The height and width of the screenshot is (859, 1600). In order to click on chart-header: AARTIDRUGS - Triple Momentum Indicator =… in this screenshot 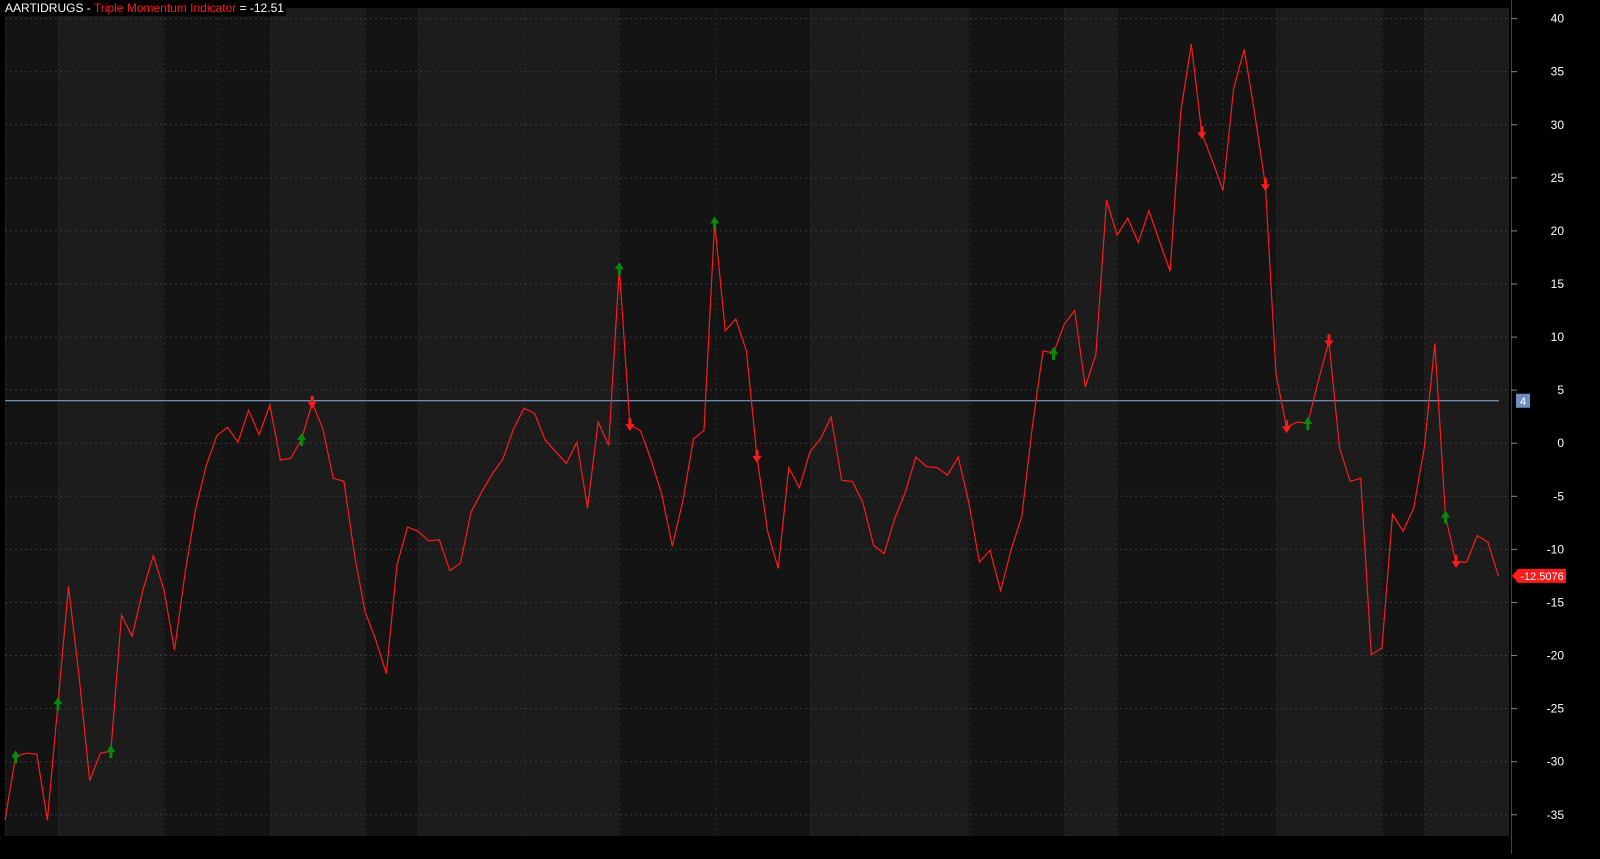, I will do `click(144, 8)`.